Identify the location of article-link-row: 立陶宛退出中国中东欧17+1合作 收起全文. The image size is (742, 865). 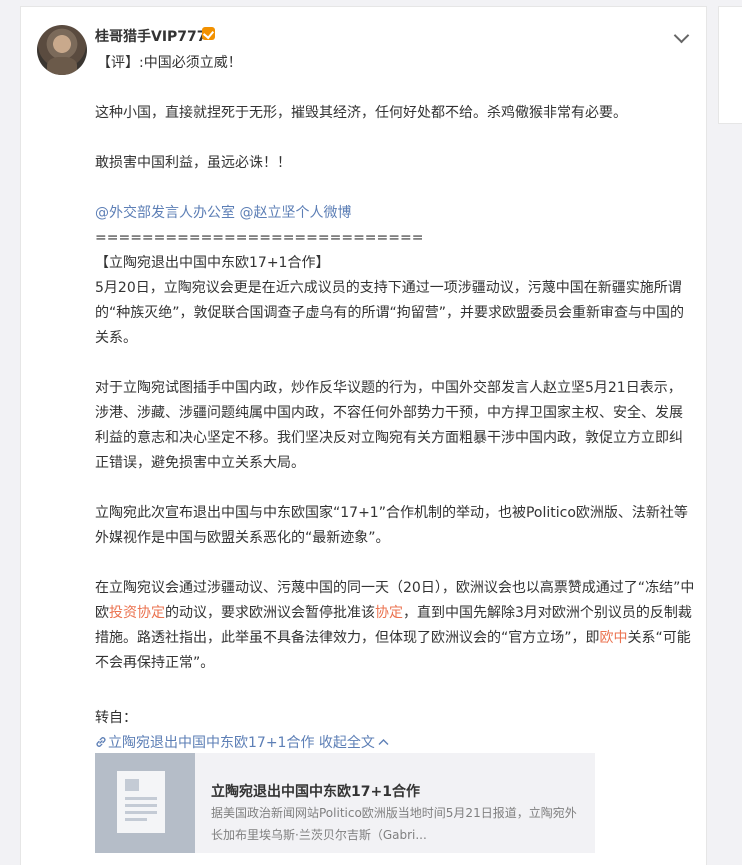
(242, 742).